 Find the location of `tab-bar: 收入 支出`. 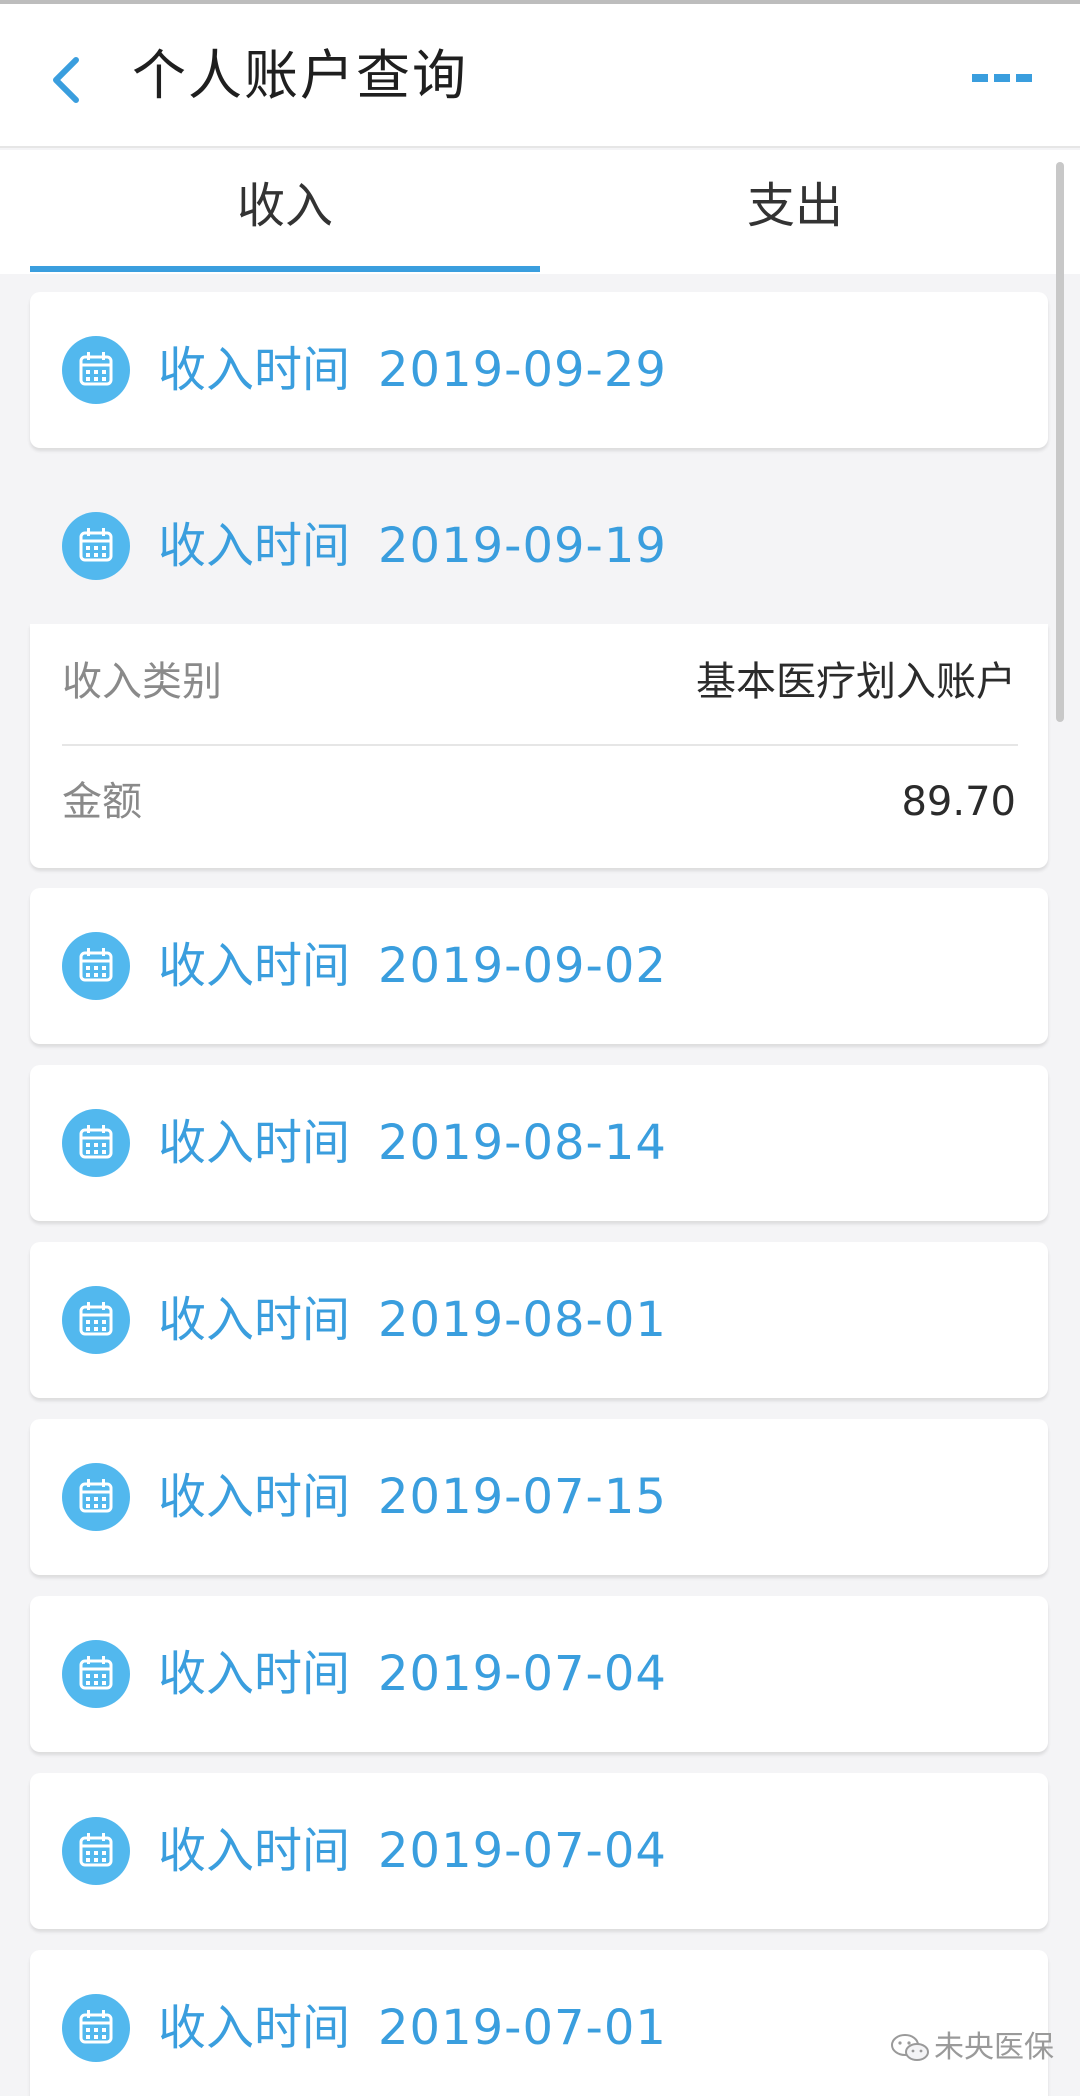

tab-bar: 收入 支出 is located at coordinates (540, 212).